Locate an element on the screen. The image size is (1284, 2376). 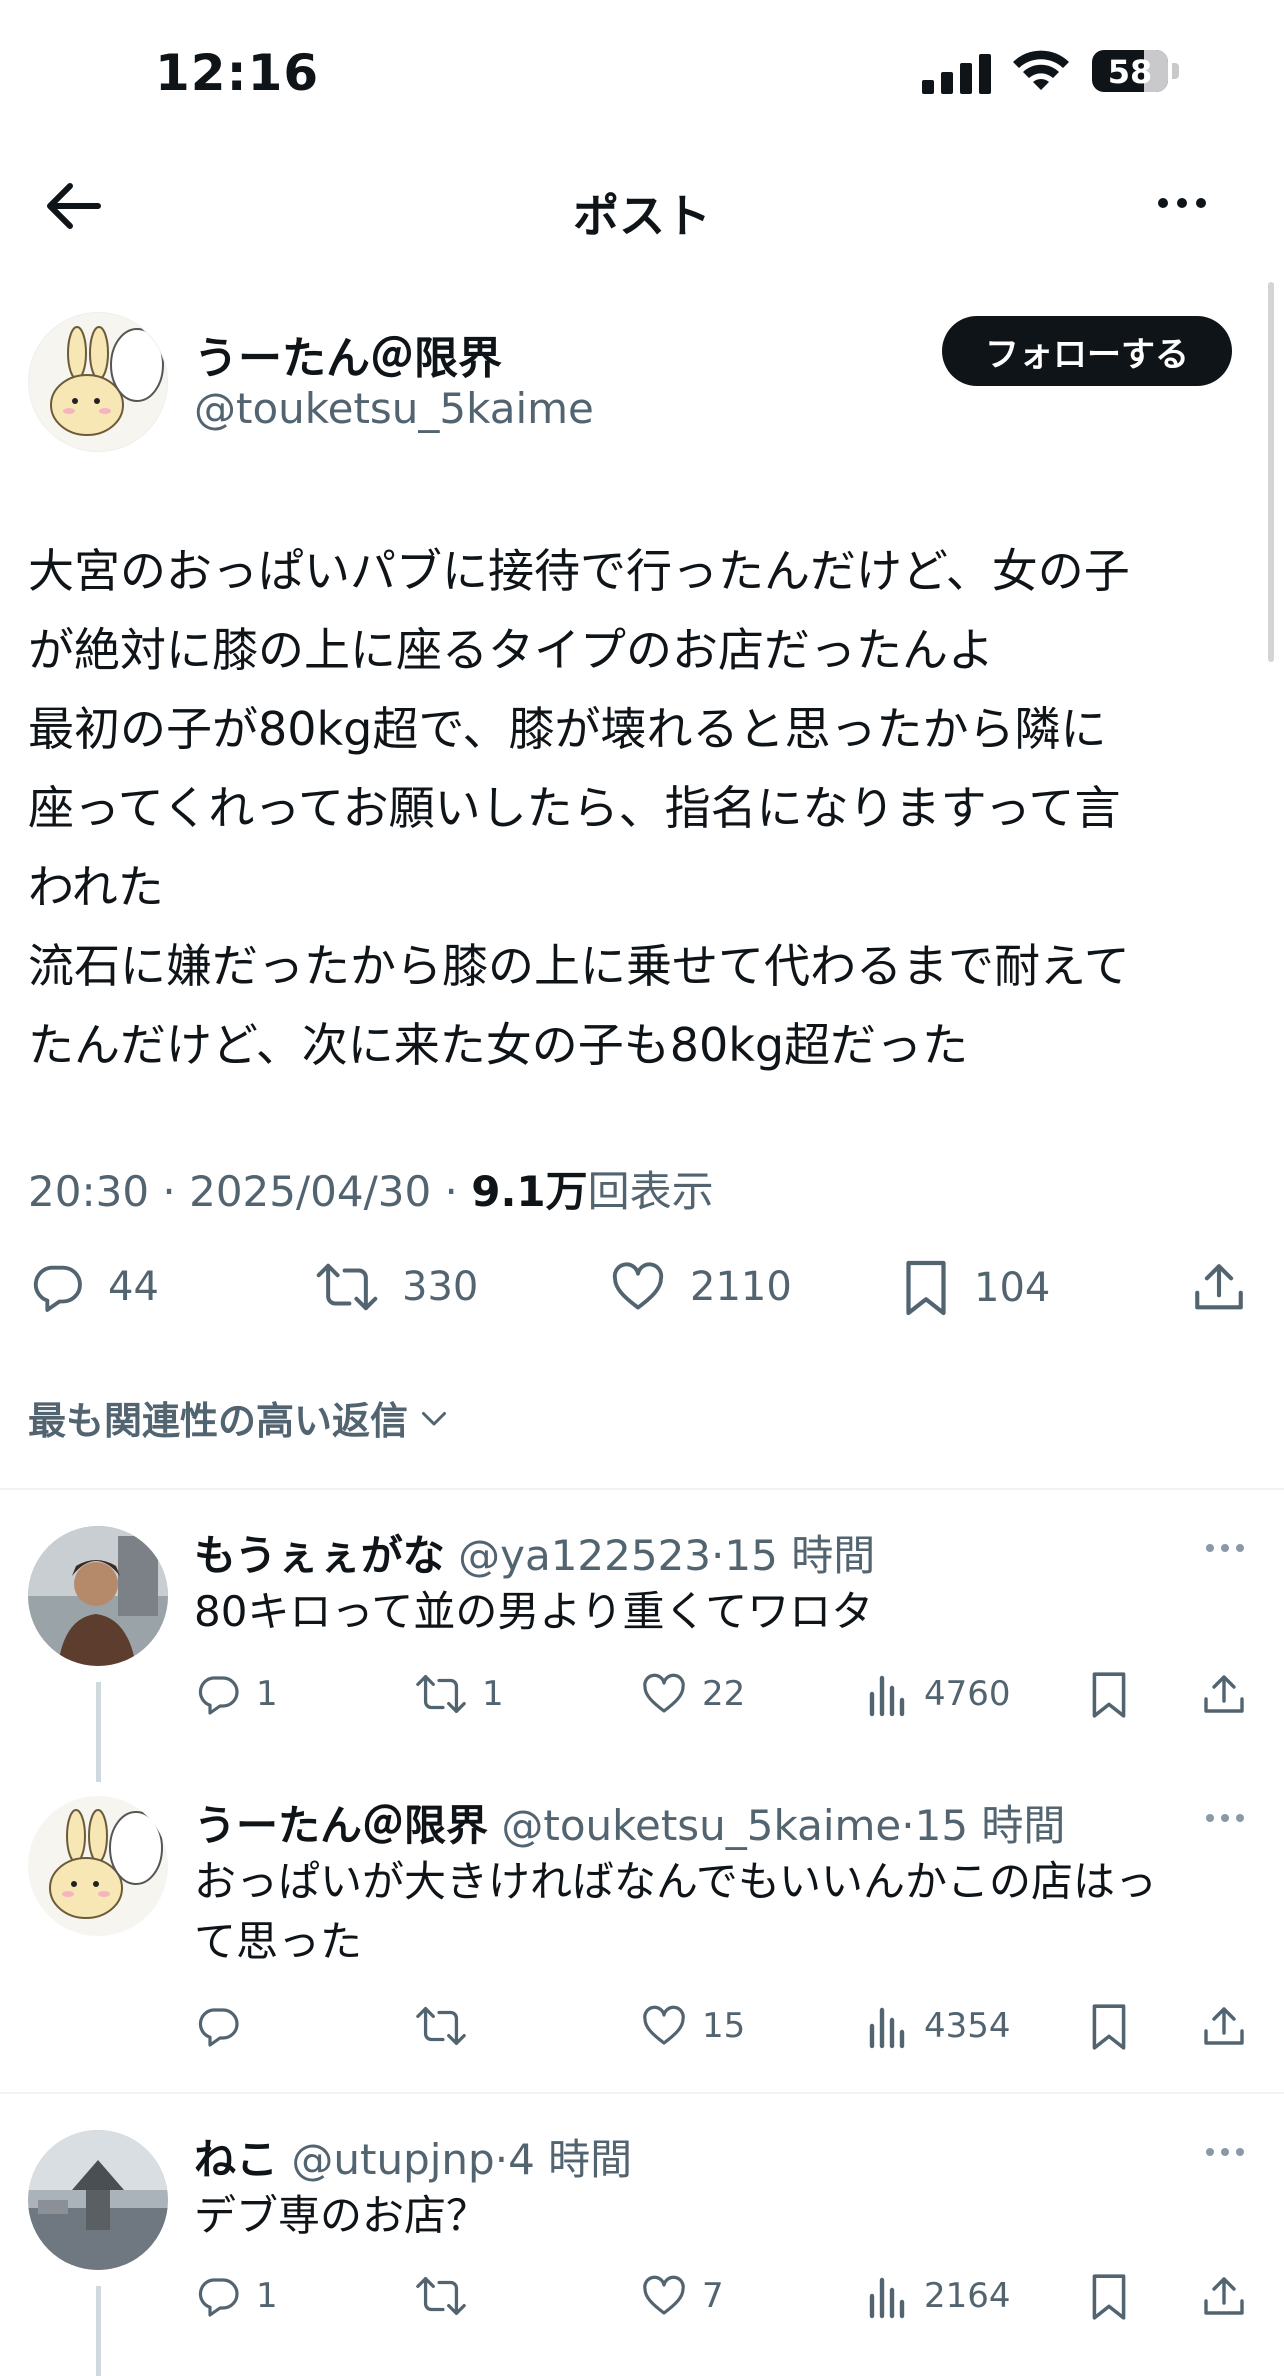
reply-author-name: ねこ is located at coordinates (236, 2159).